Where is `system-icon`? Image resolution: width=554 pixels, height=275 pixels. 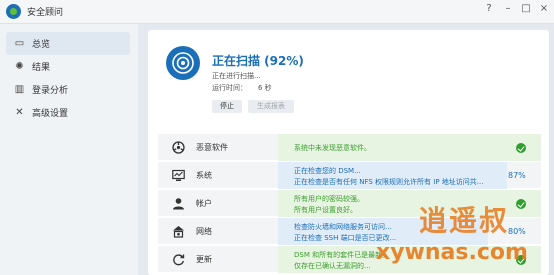 system-icon is located at coordinates (178, 175).